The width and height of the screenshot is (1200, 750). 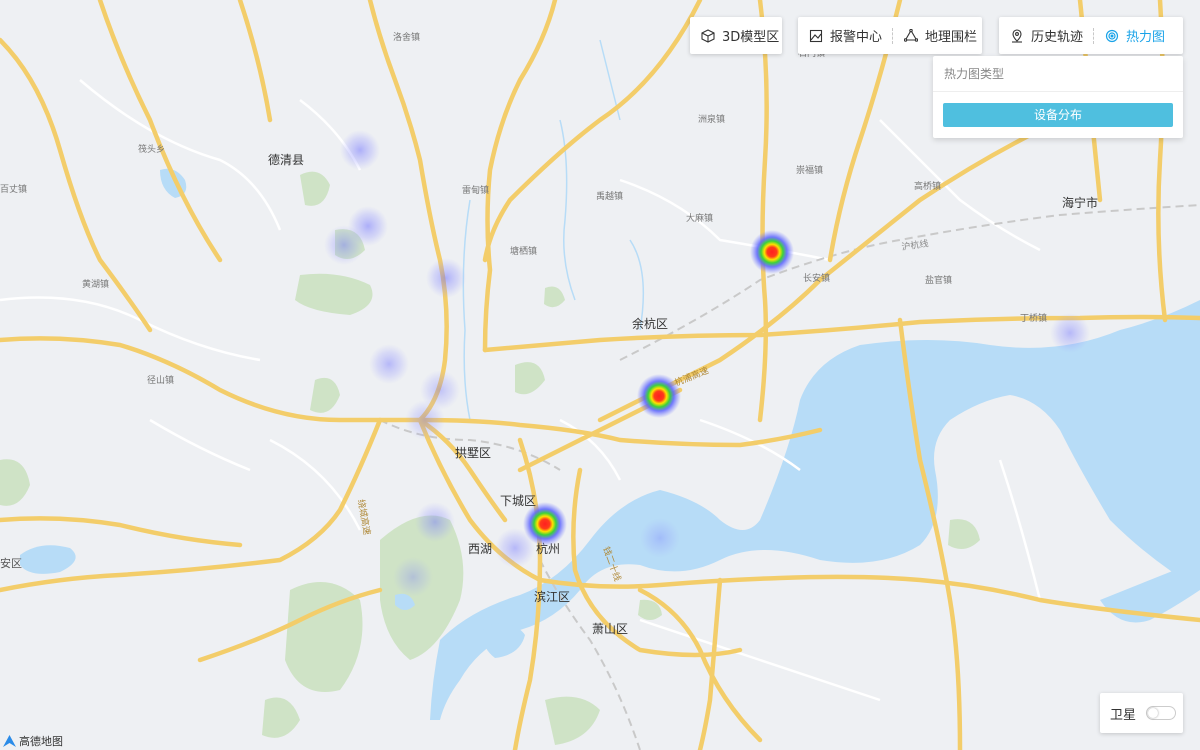 What do you see at coordinates (151, 149) in the screenshot?
I see `label-fanjia: 筏头乡` at bounding box center [151, 149].